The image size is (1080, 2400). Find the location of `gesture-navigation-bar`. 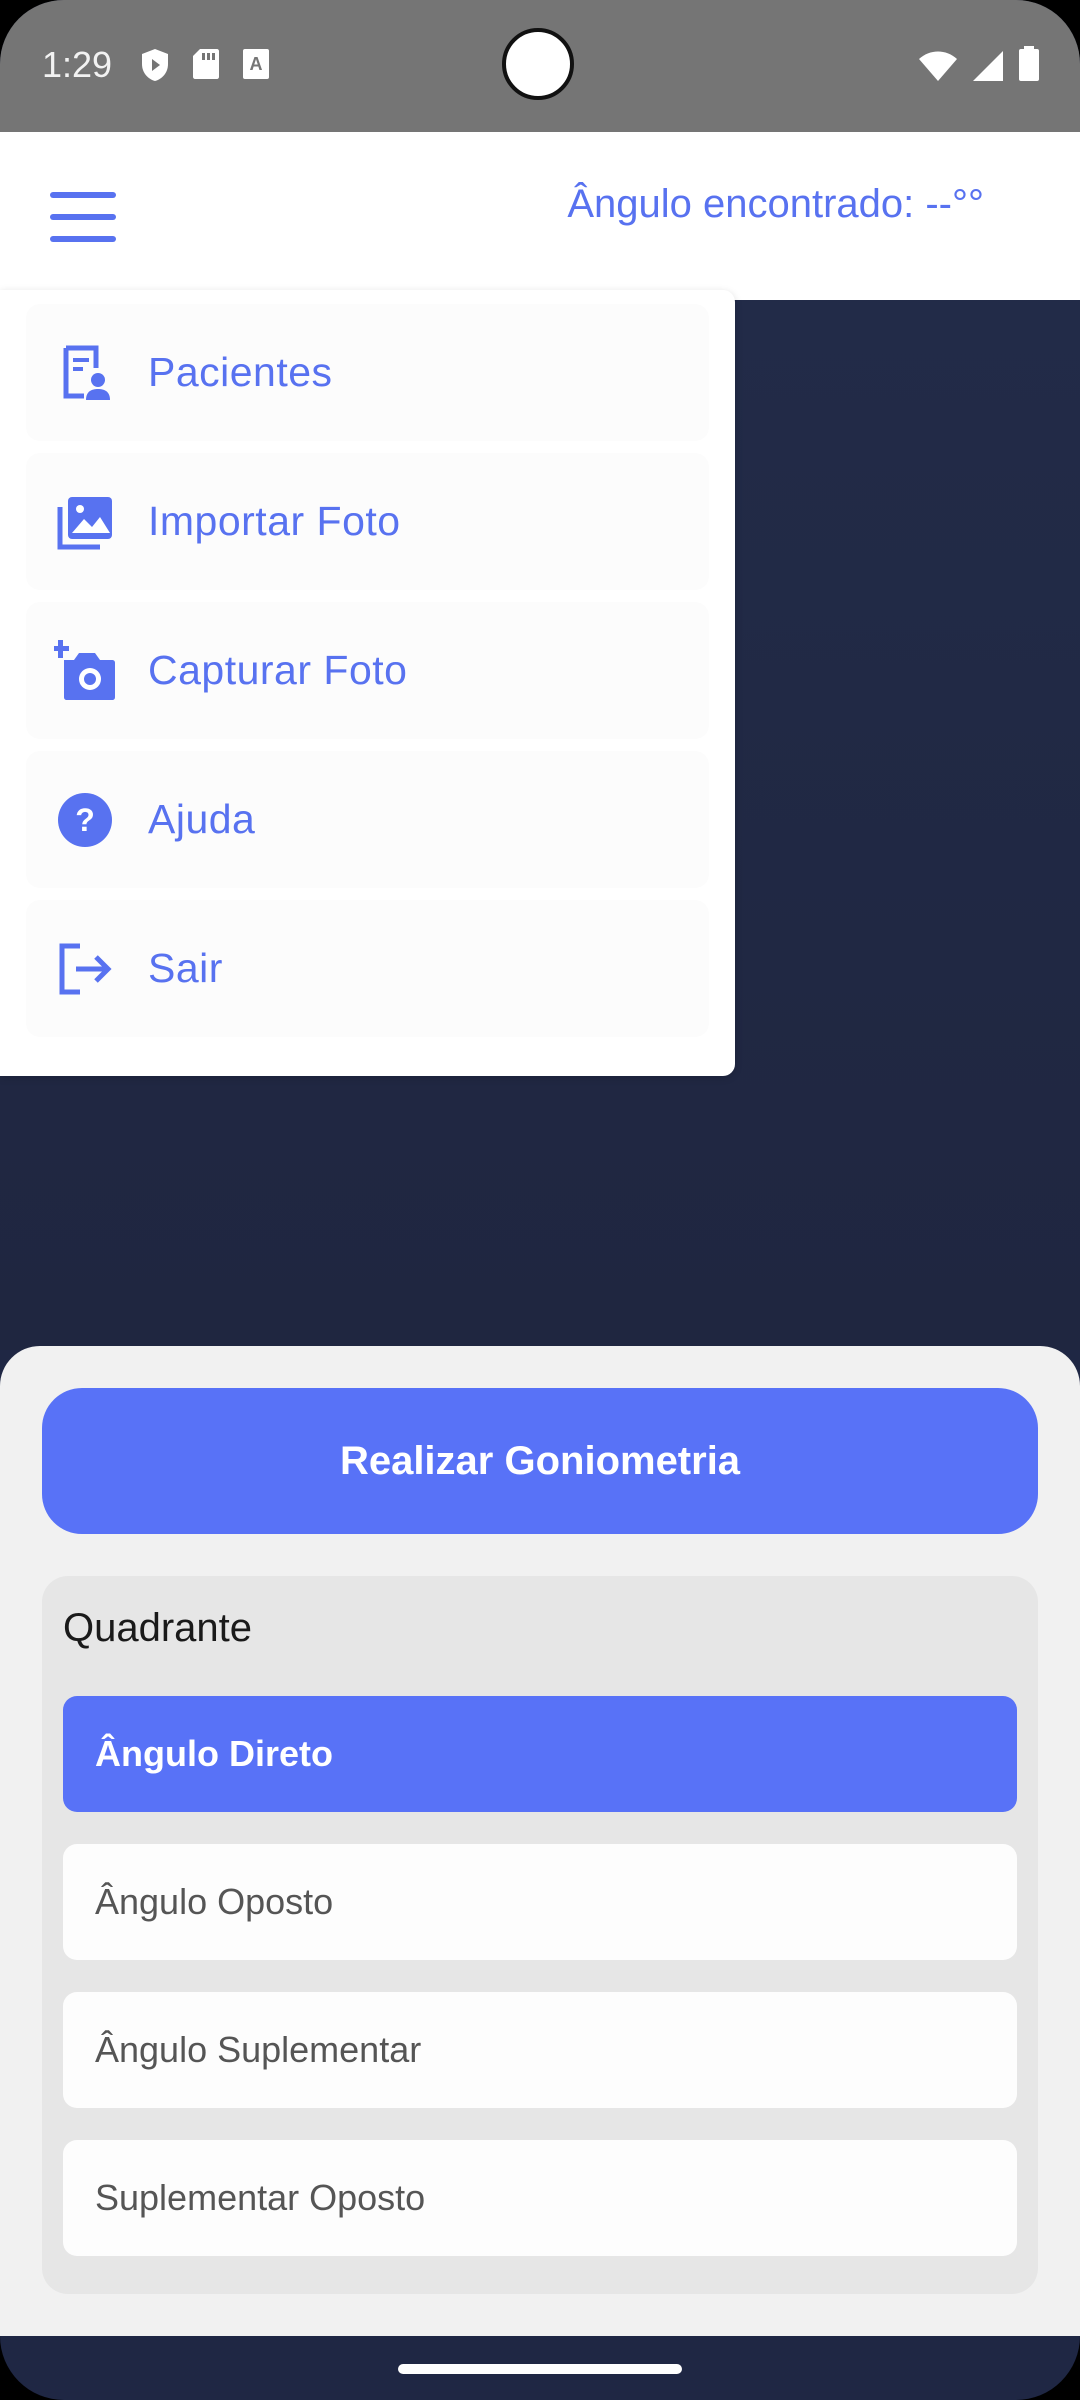

gesture-navigation-bar is located at coordinates (540, 2369).